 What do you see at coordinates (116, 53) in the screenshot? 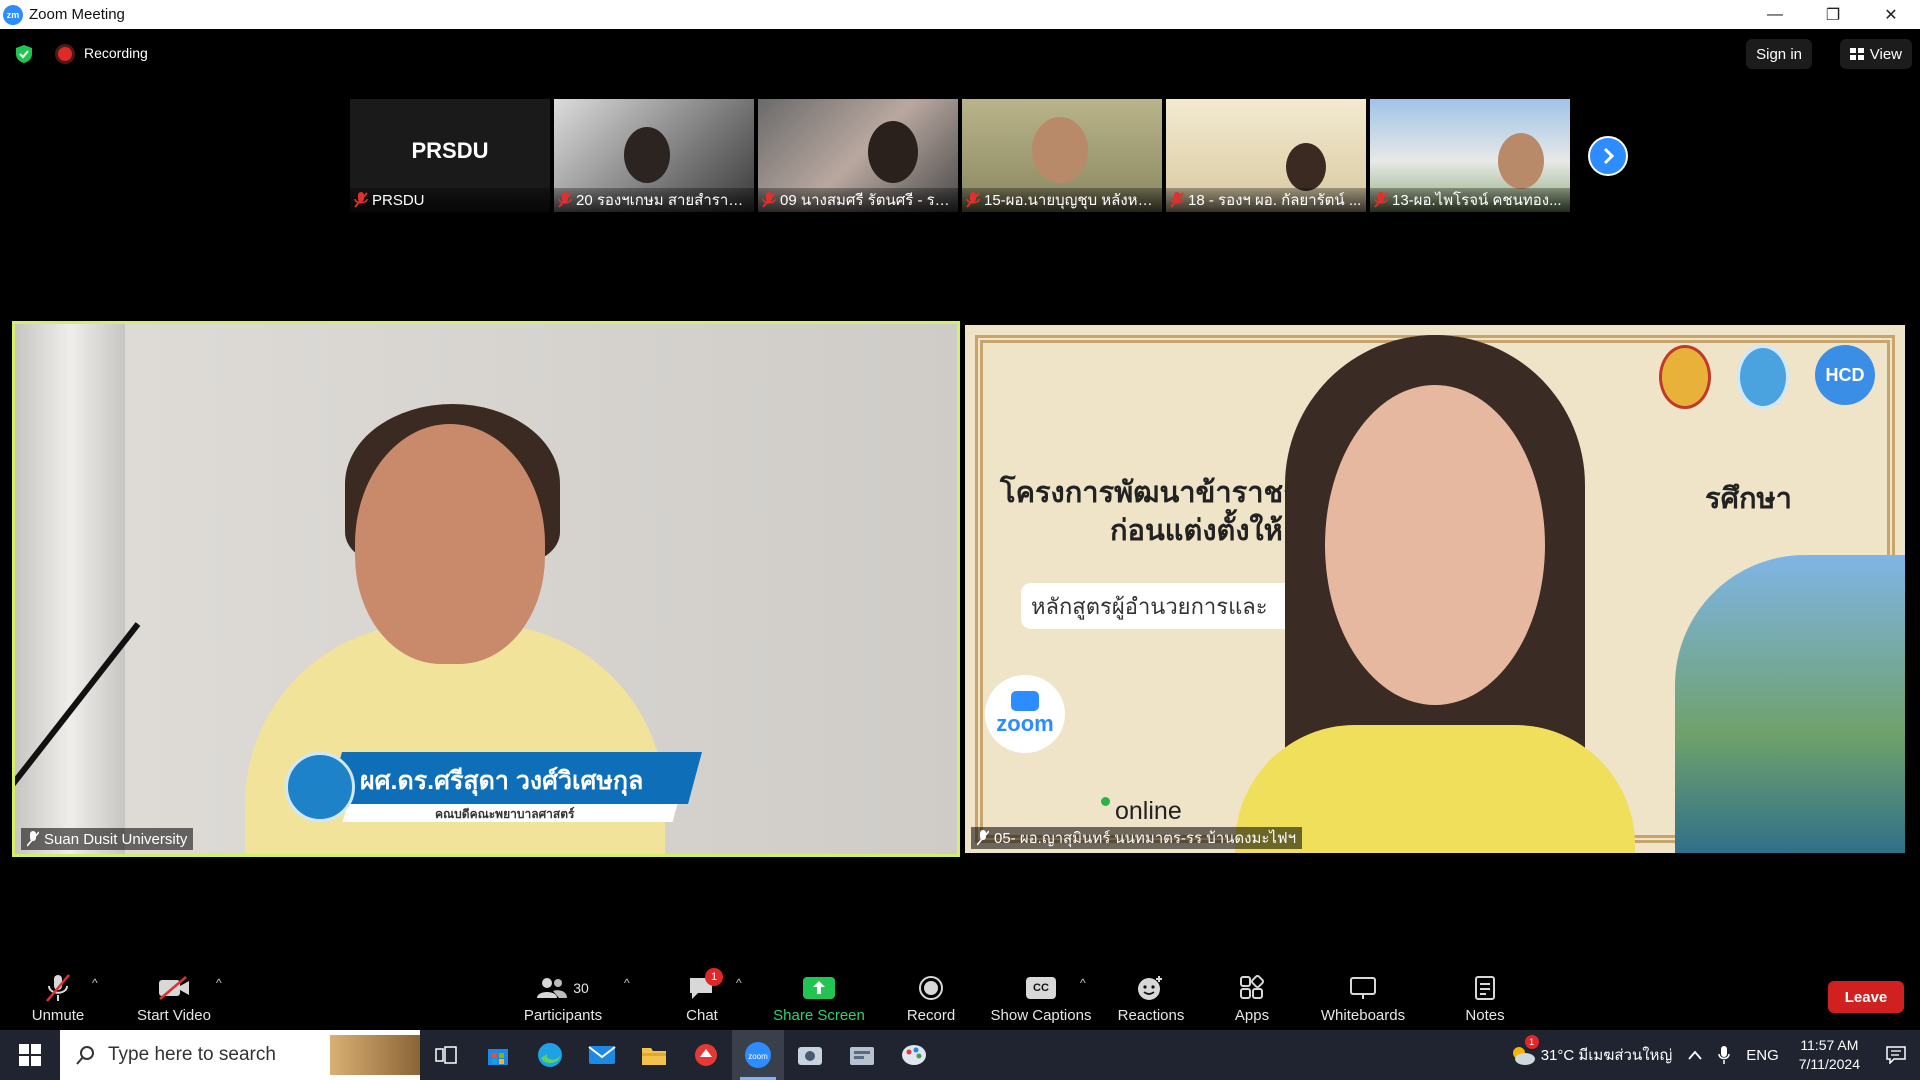
I see `recording-label: Recording` at bounding box center [116, 53].